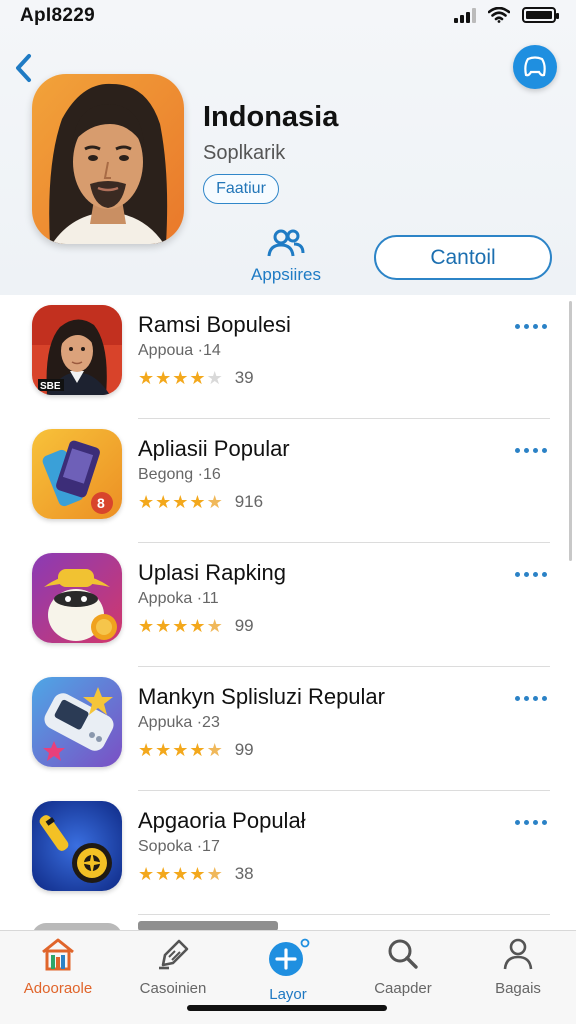 This screenshot has height=1024, width=576. I want to click on app-rating: ★ ★ ★ ★ ★ 38, so click(196, 874).